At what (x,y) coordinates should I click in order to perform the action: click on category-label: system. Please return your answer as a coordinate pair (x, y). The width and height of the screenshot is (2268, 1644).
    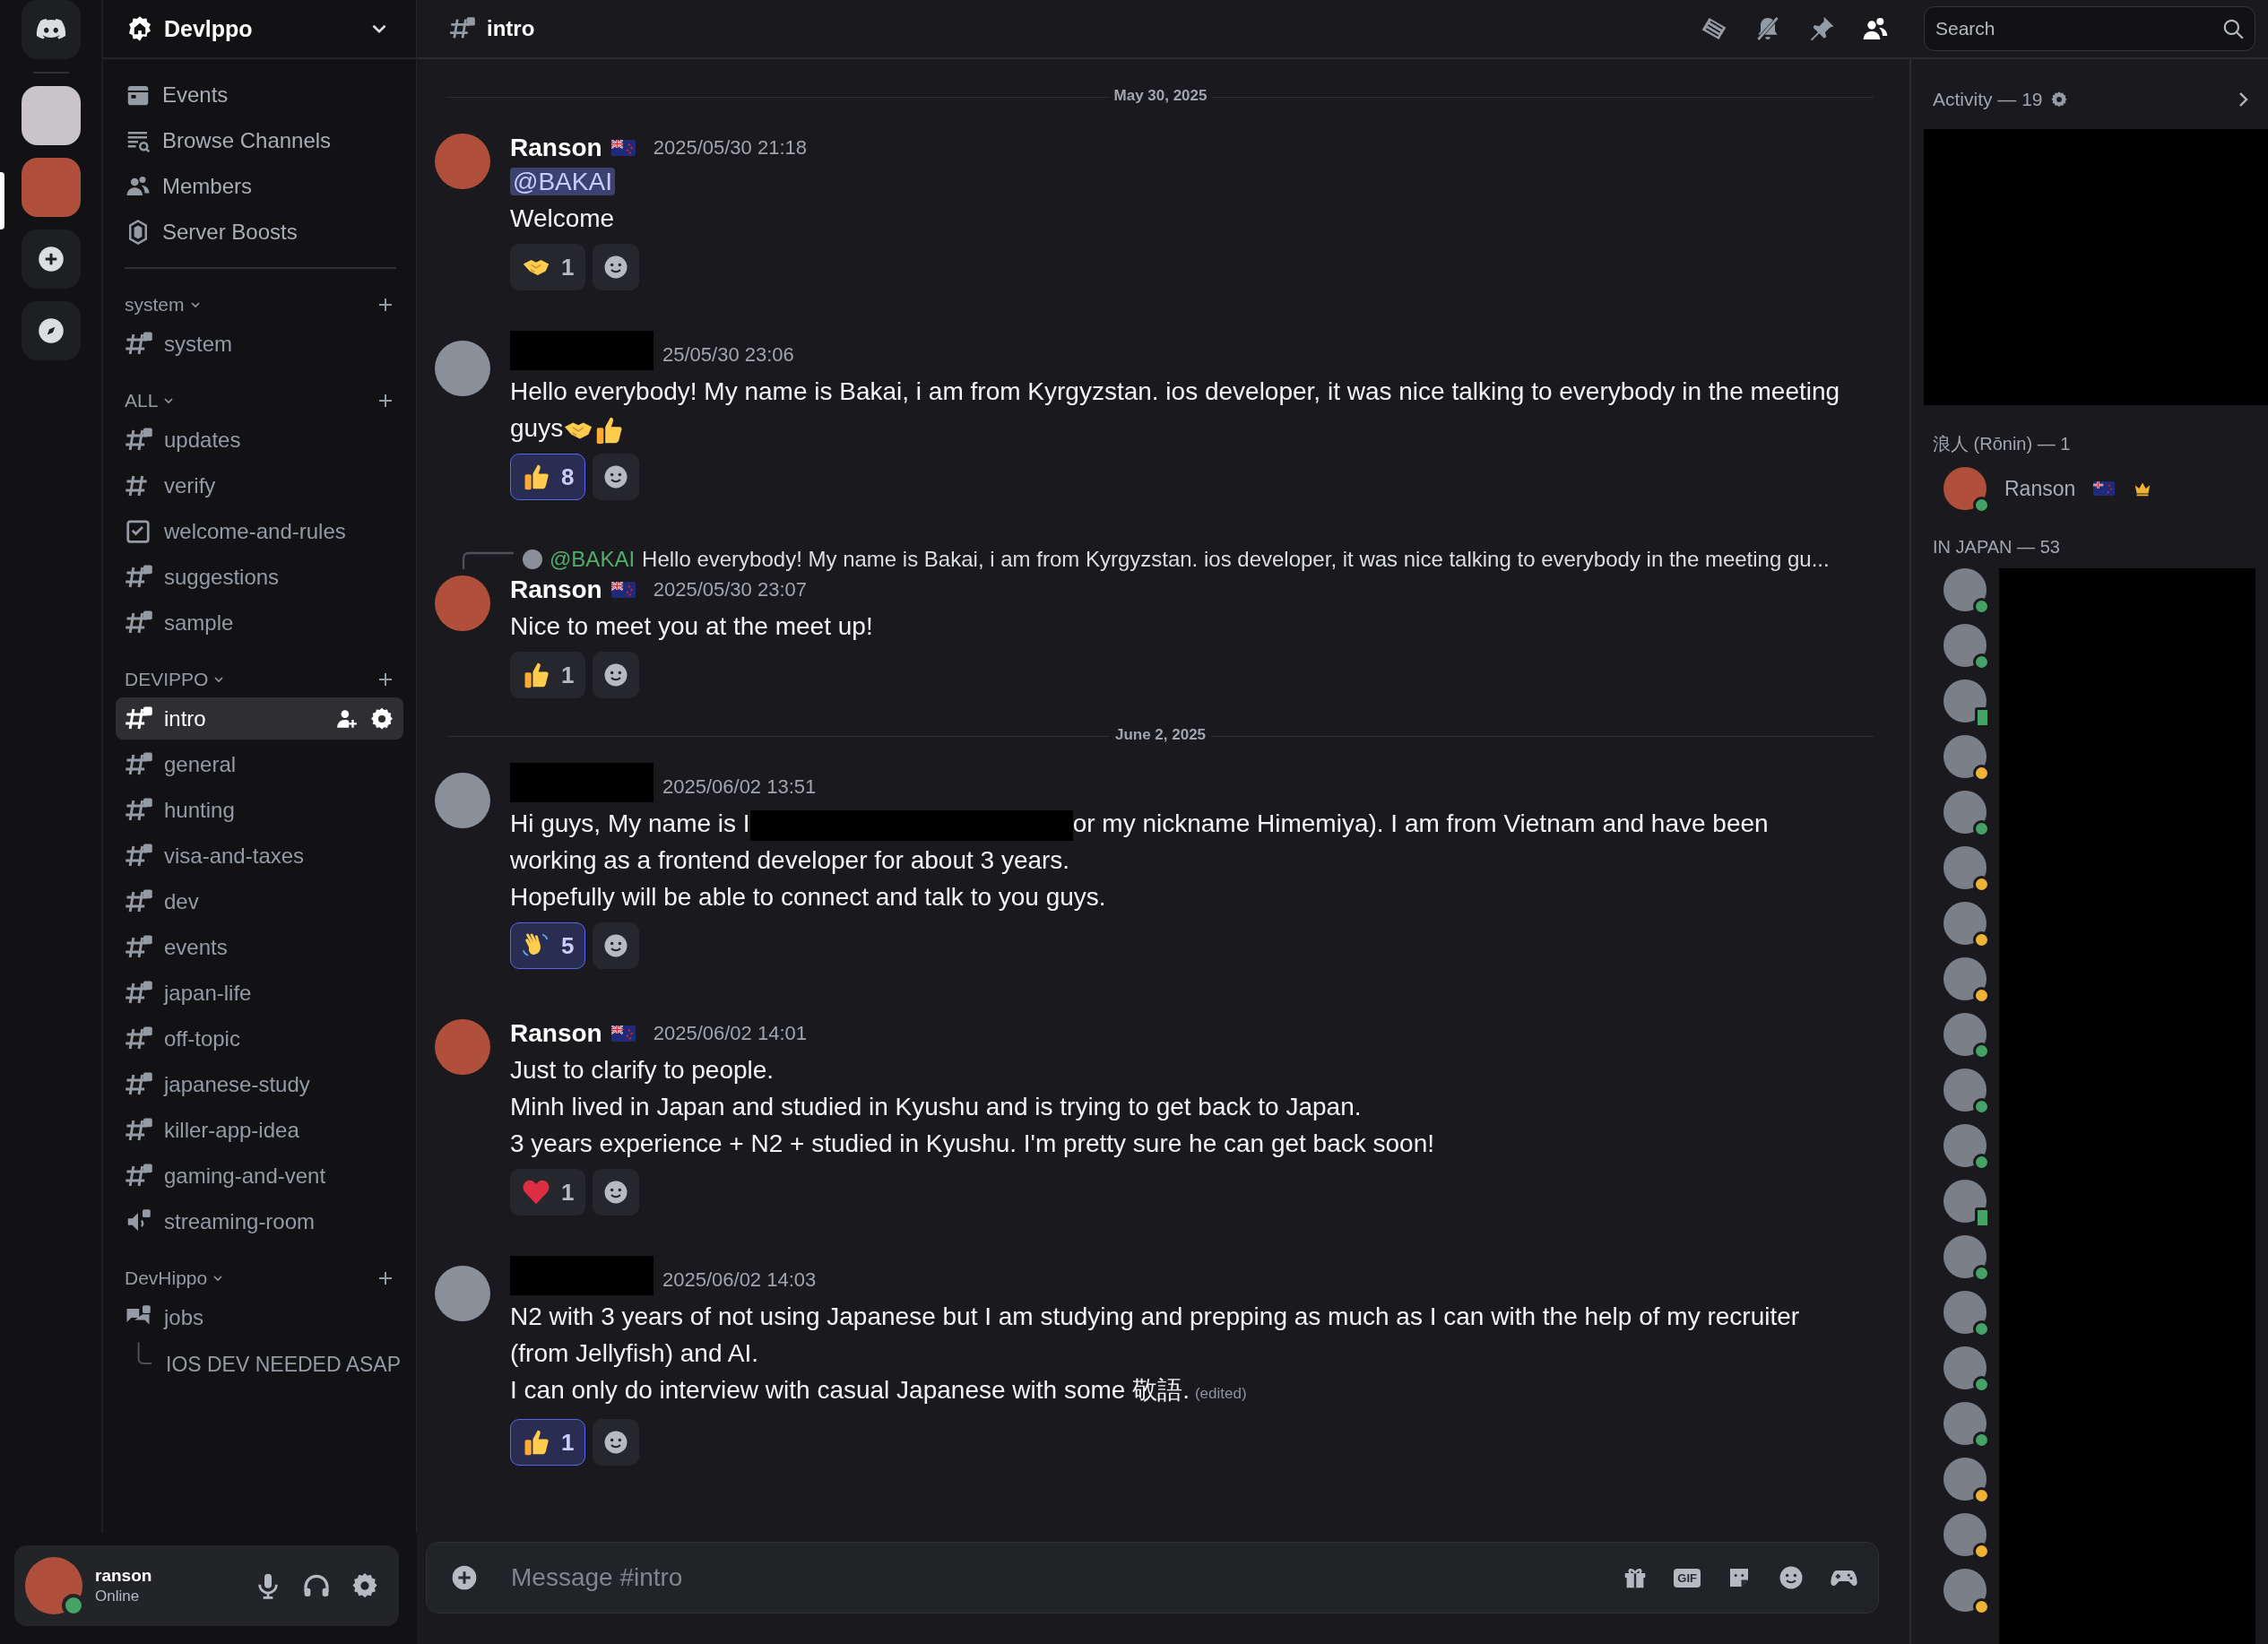
    Looking at the image, I should click on (155, 305).